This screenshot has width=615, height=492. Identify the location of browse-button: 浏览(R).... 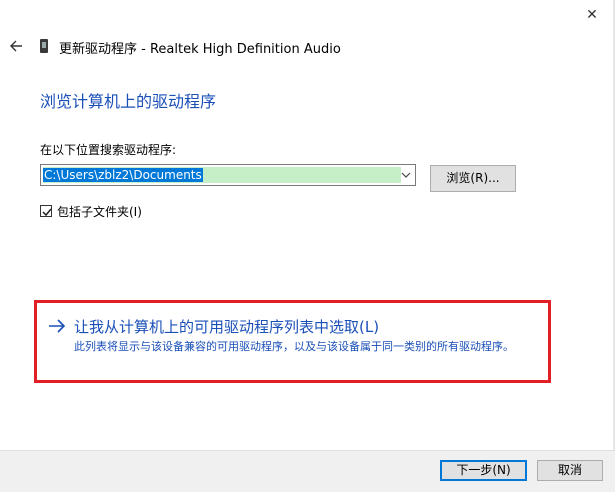
(473, 178).